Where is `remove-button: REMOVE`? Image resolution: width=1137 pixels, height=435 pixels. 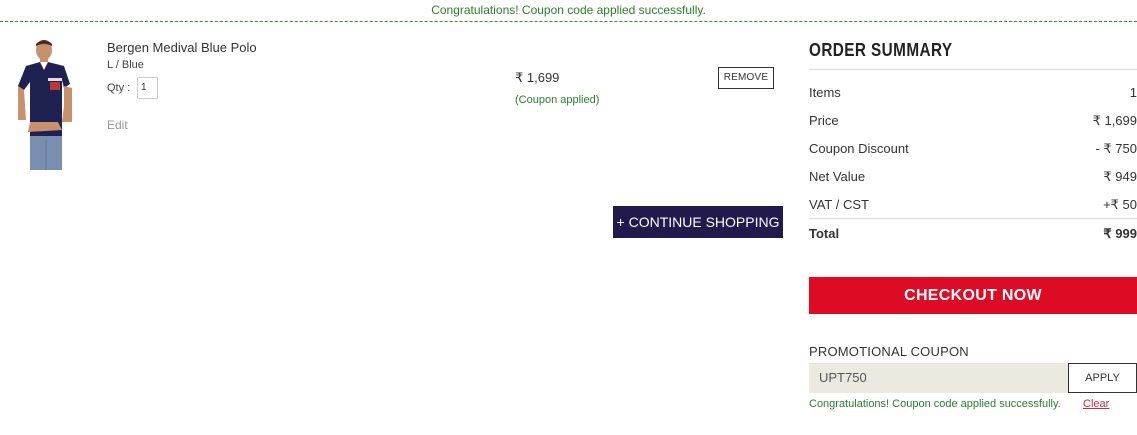
remove-button: REMOVE is located at coordinates (746, 78).